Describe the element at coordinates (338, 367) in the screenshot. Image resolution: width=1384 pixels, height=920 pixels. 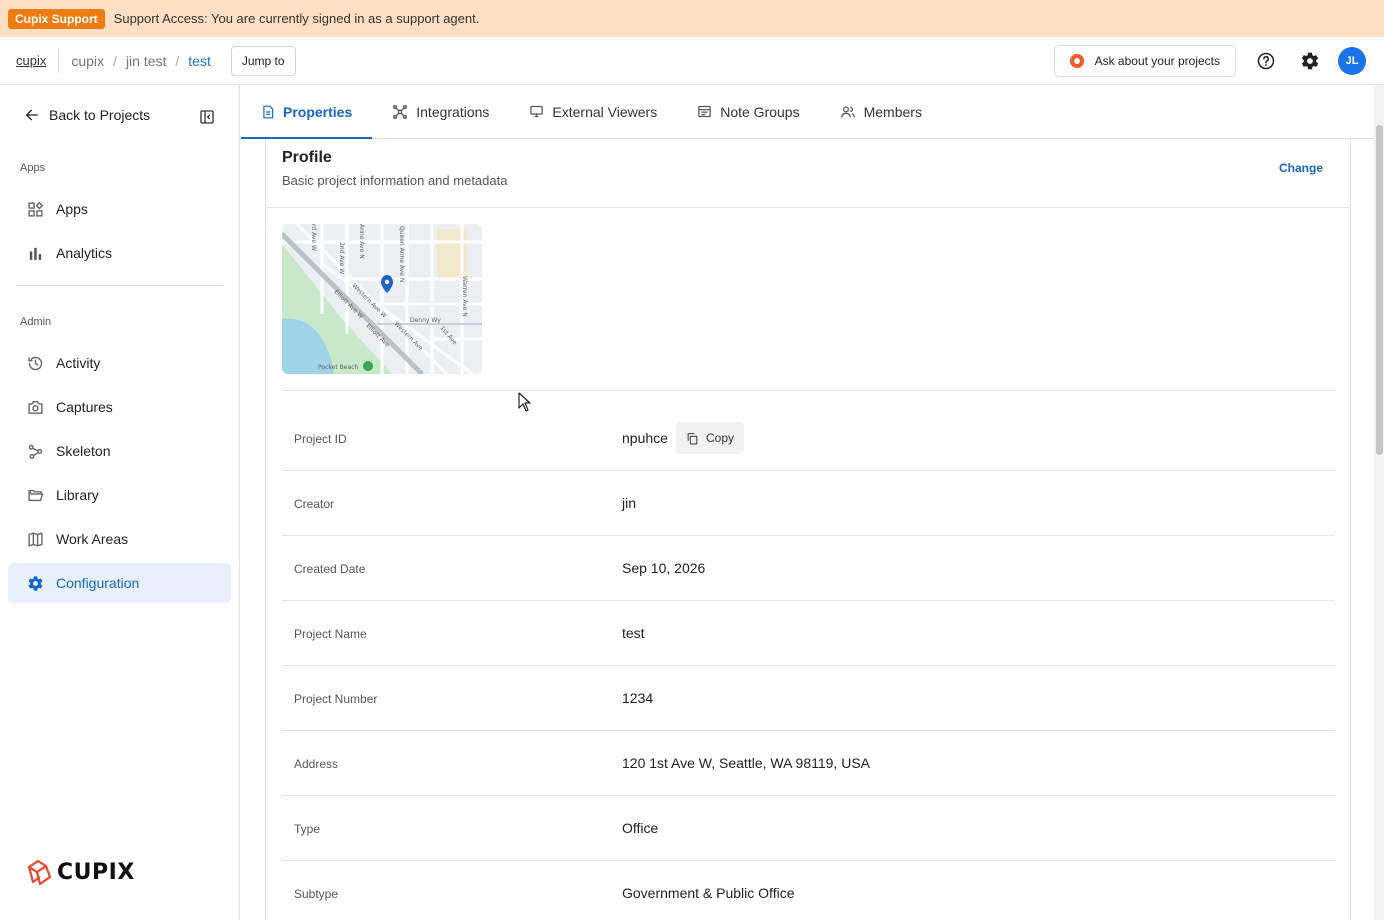
I see `map-label: Pocket Beach` at that location.